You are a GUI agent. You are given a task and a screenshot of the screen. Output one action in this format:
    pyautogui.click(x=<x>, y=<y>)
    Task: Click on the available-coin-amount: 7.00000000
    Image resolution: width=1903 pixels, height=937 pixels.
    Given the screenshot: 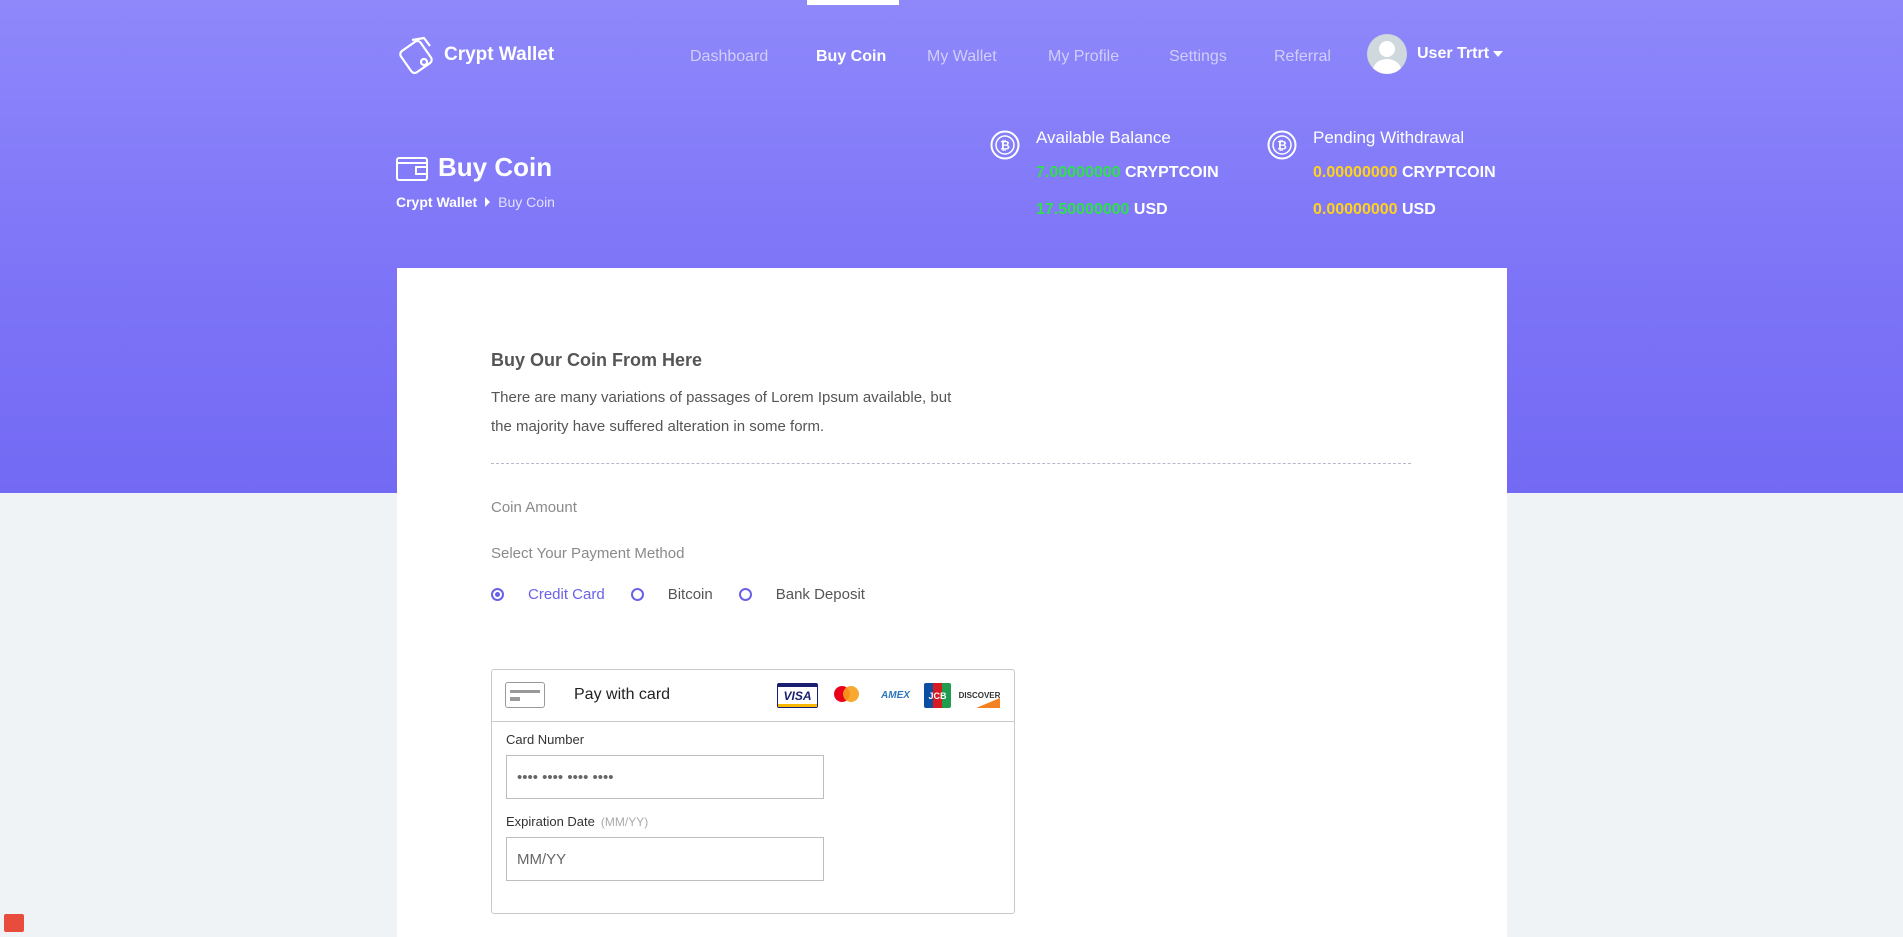 What is the action you would take?
    pyautogui.click(x=1078, y=172)
    